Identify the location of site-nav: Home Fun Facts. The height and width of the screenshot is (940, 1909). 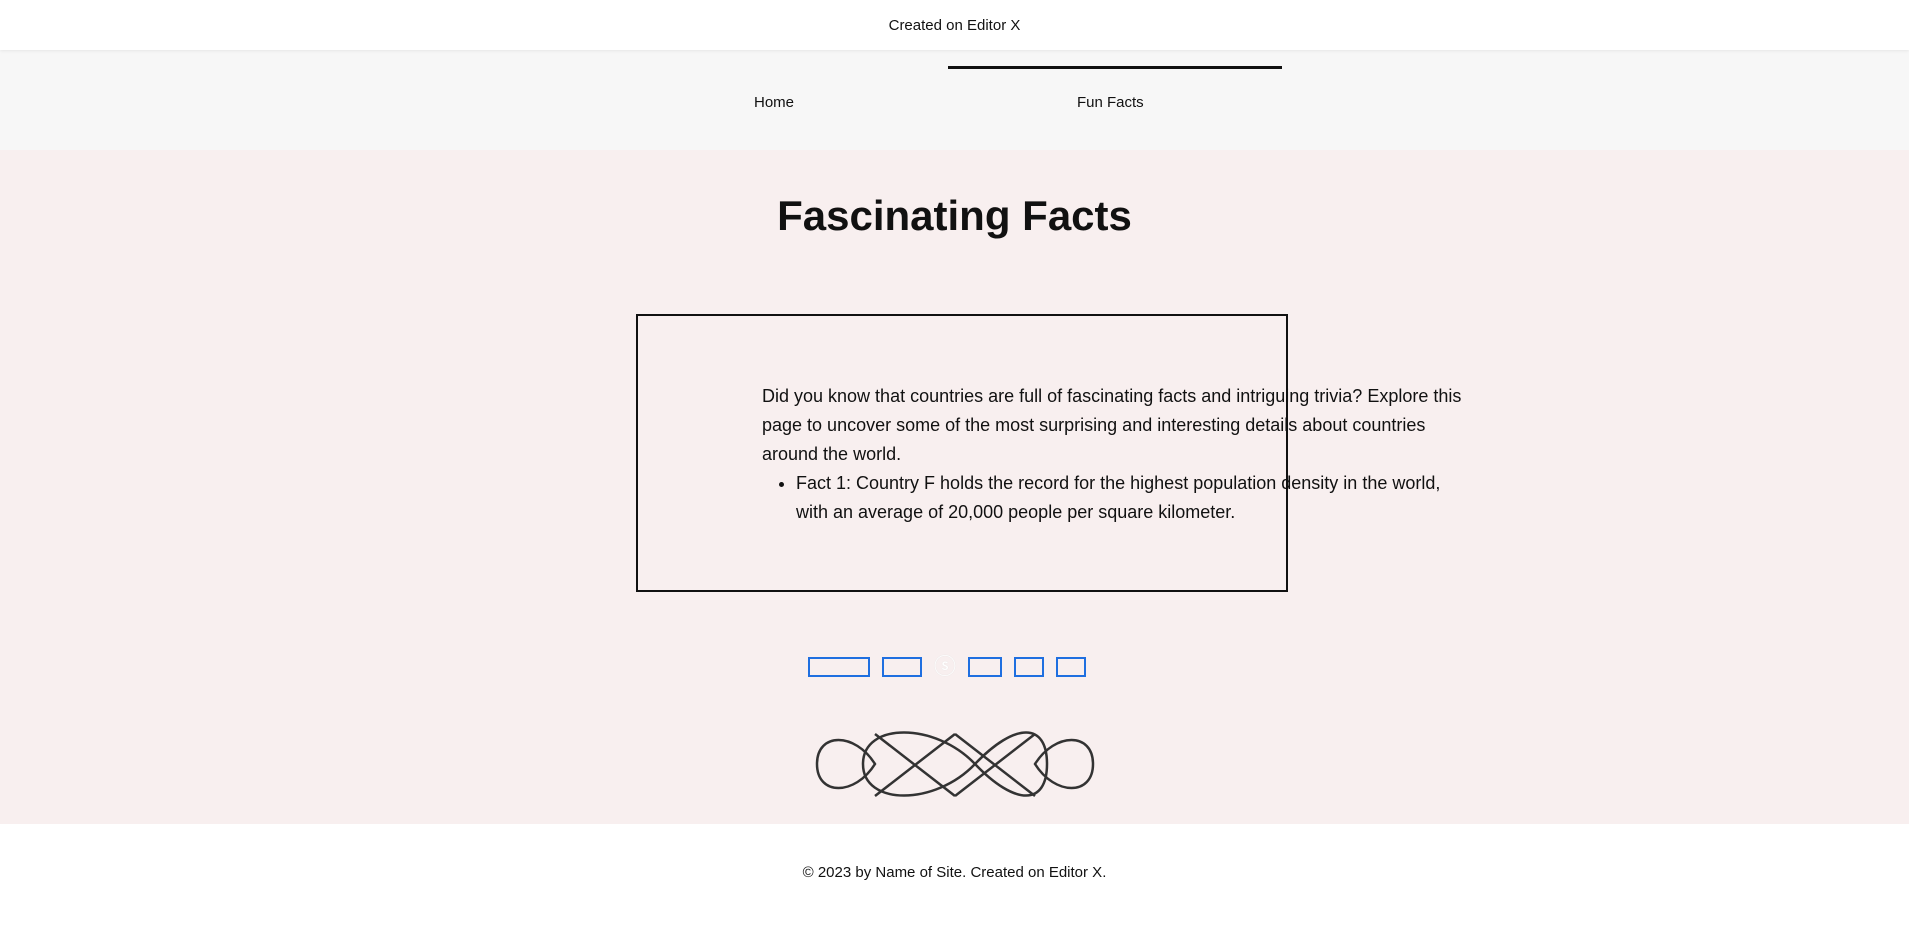
(954, 100).